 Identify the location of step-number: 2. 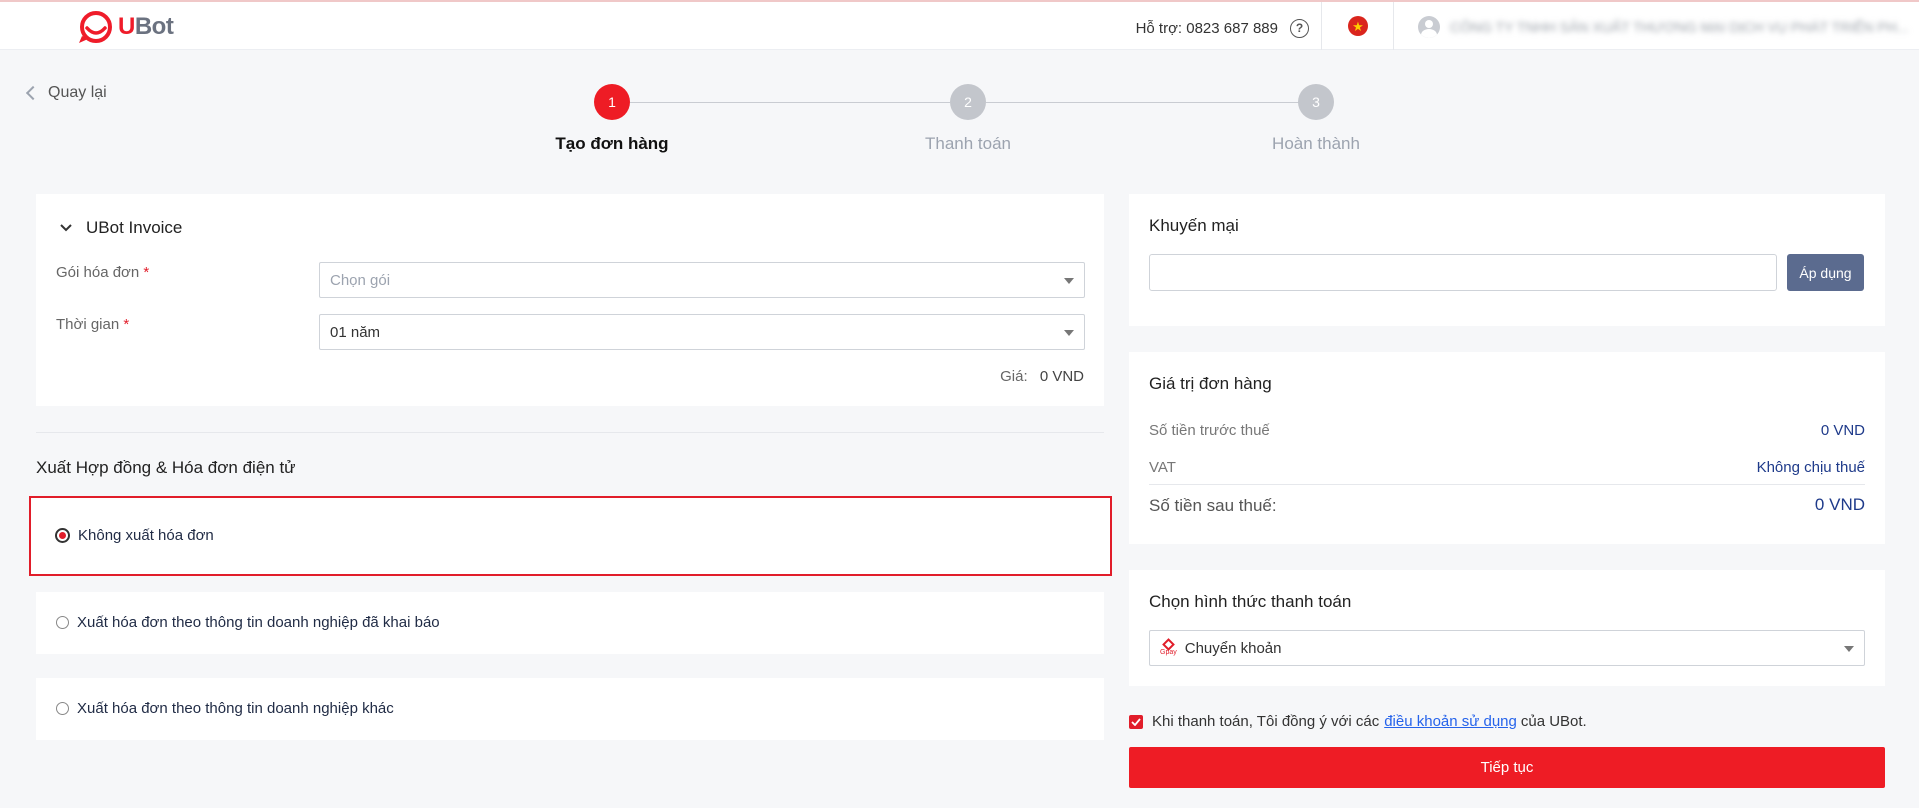
(968, 102).